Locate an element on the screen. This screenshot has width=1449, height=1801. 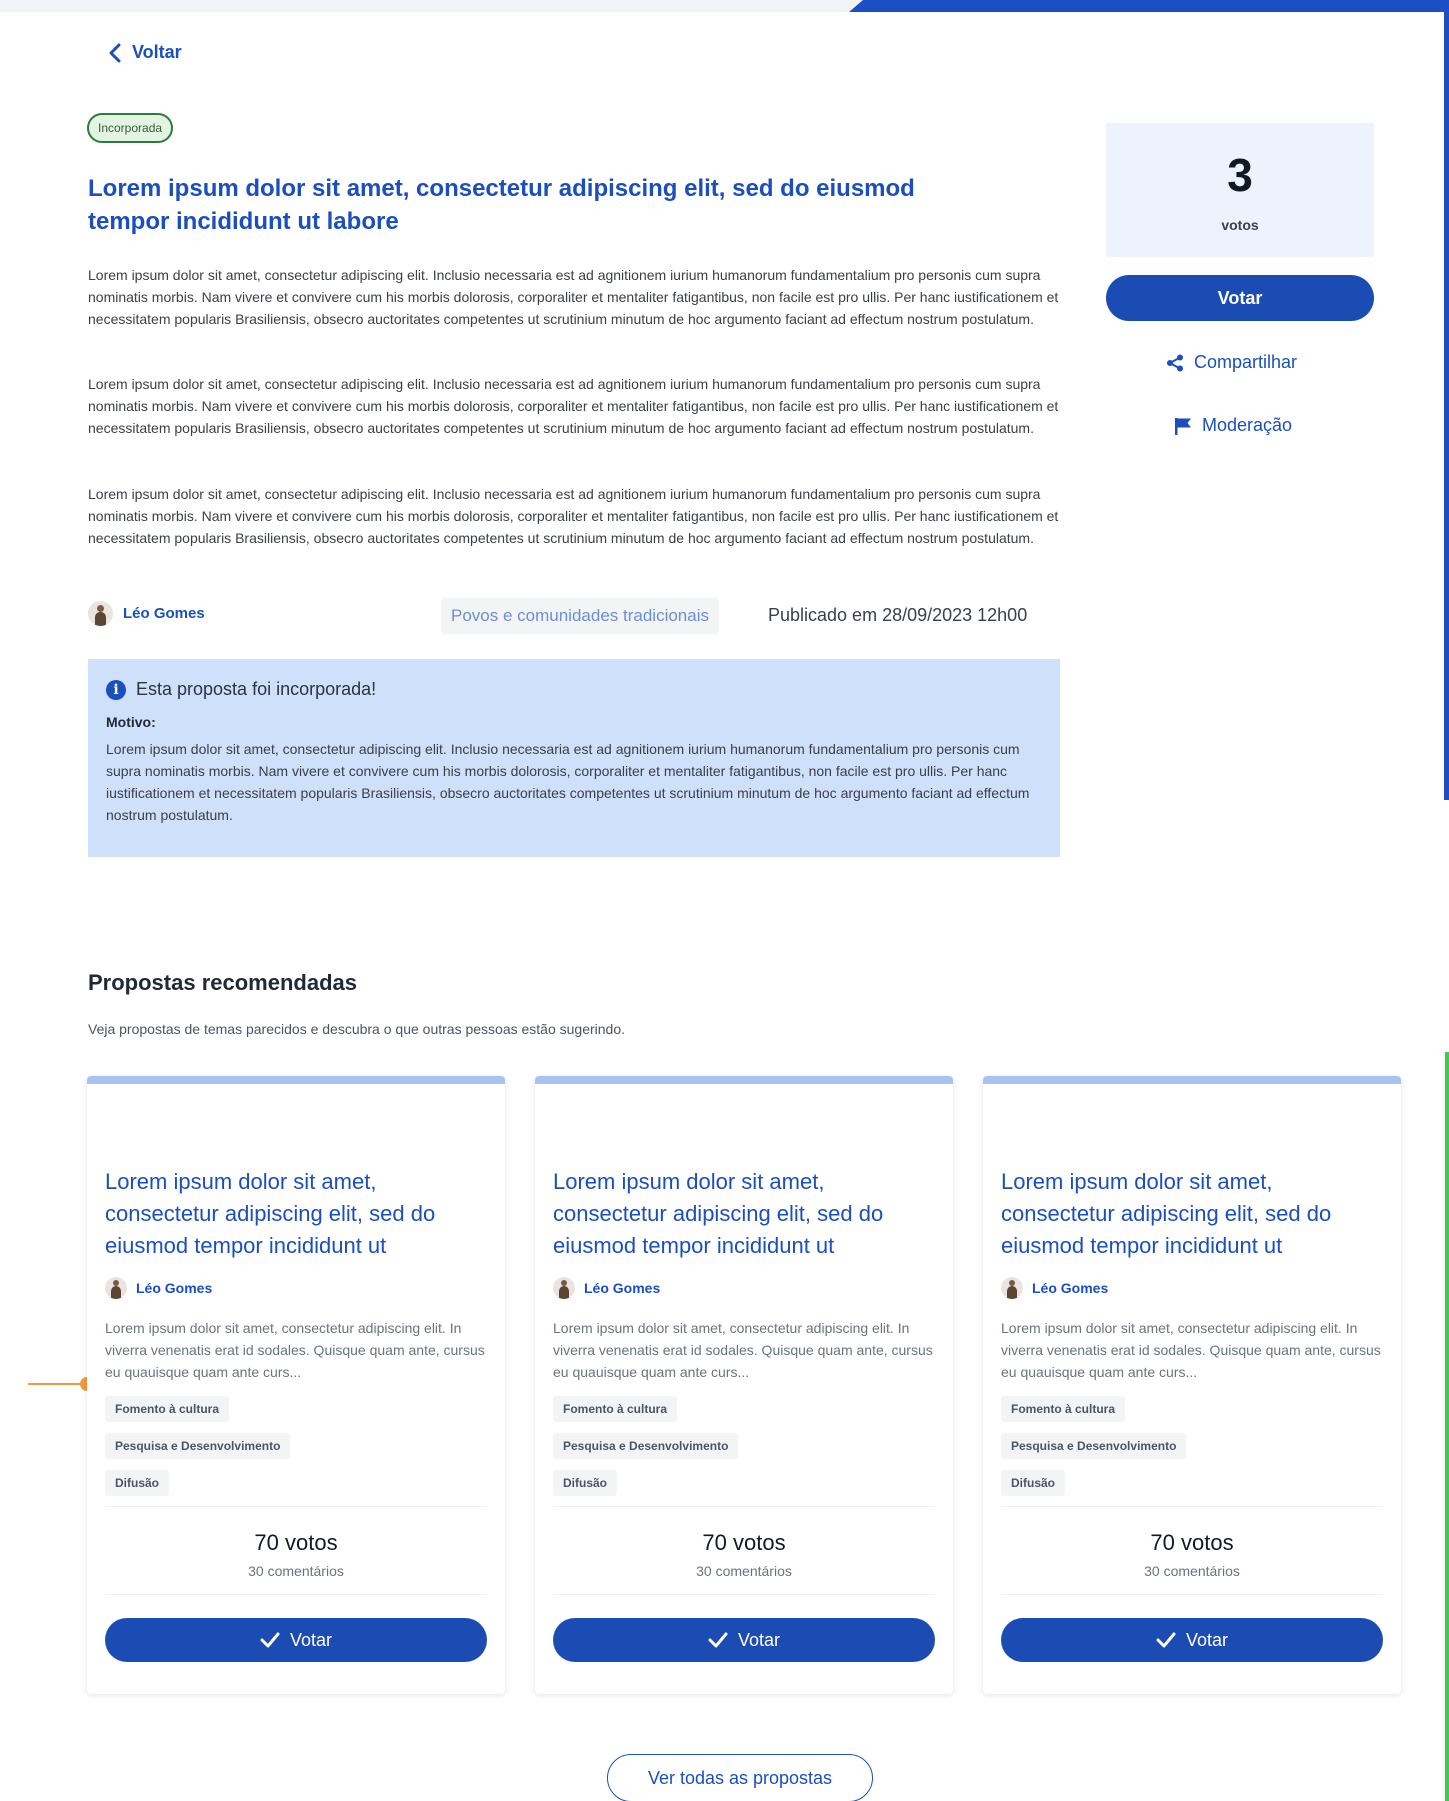
share-link: Compartilhar is located at coordinates (1231, 362).